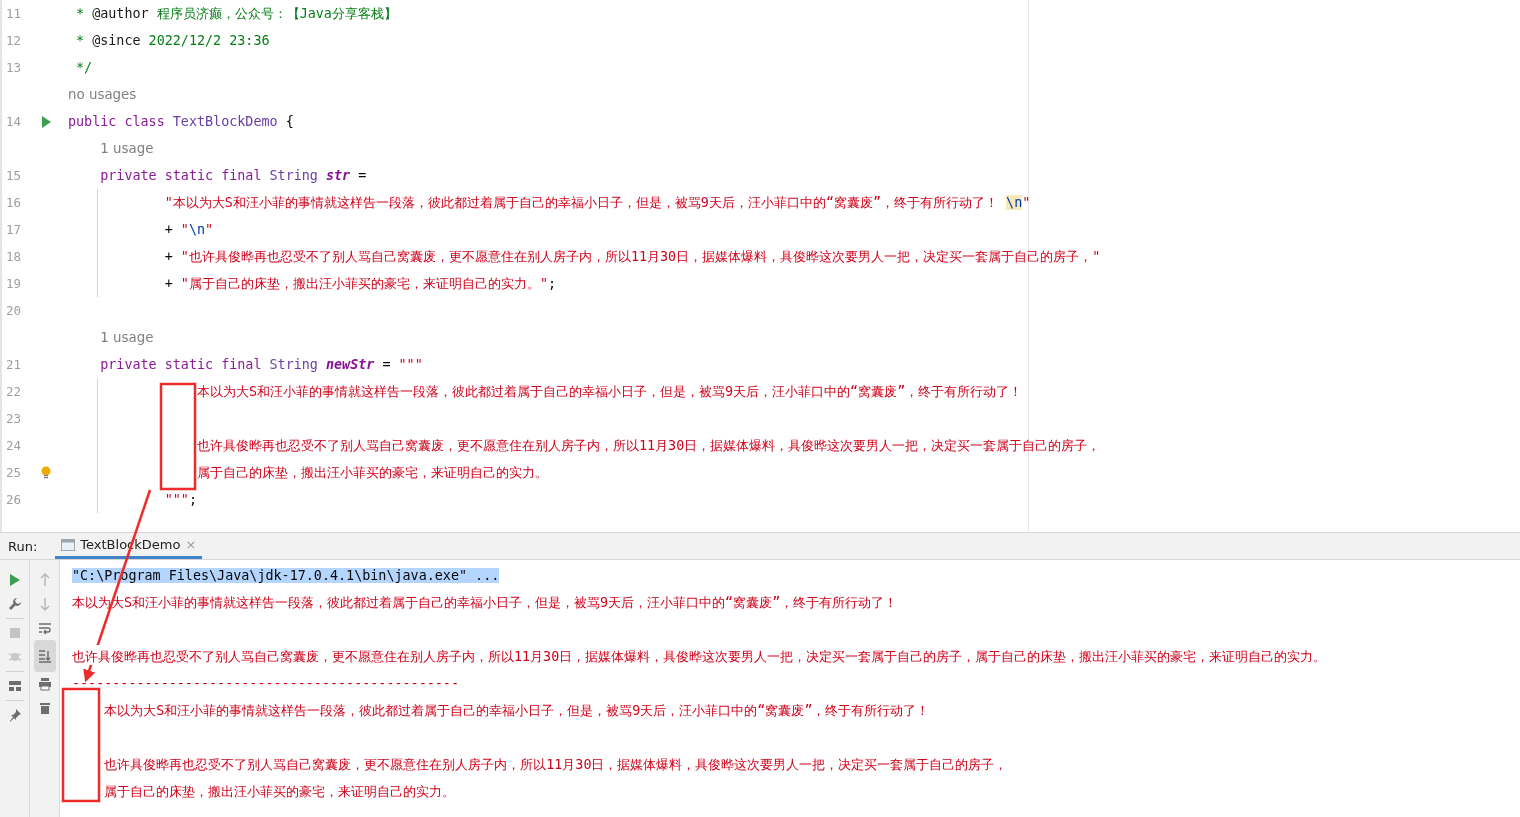 This screenshot has height=817, width=1520. What do you see at coordinates (14, 364) in the screenshot?
I see `line-number: 21` at bounding box center [14, 364].